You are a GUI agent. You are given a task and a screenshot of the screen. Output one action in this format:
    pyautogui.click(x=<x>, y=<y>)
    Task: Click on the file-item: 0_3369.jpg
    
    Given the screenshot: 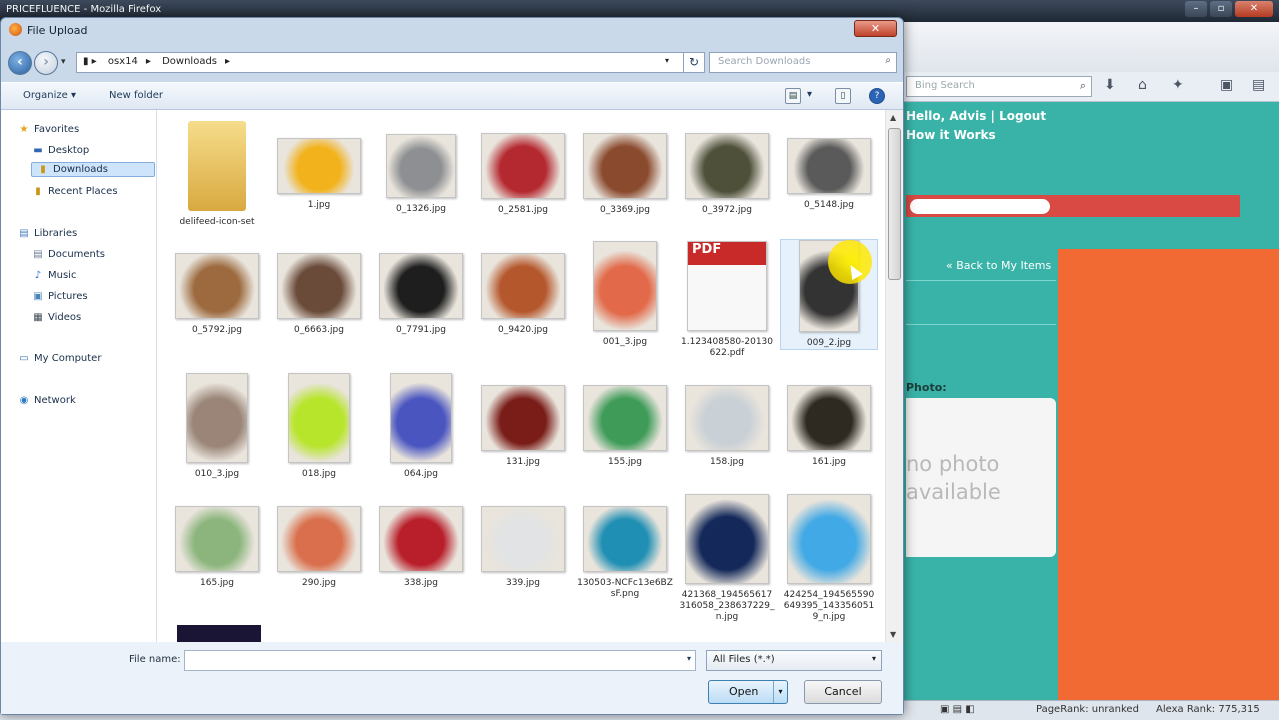 What is the action you would take?
    pyautogui.click(x=625, y=168)
    